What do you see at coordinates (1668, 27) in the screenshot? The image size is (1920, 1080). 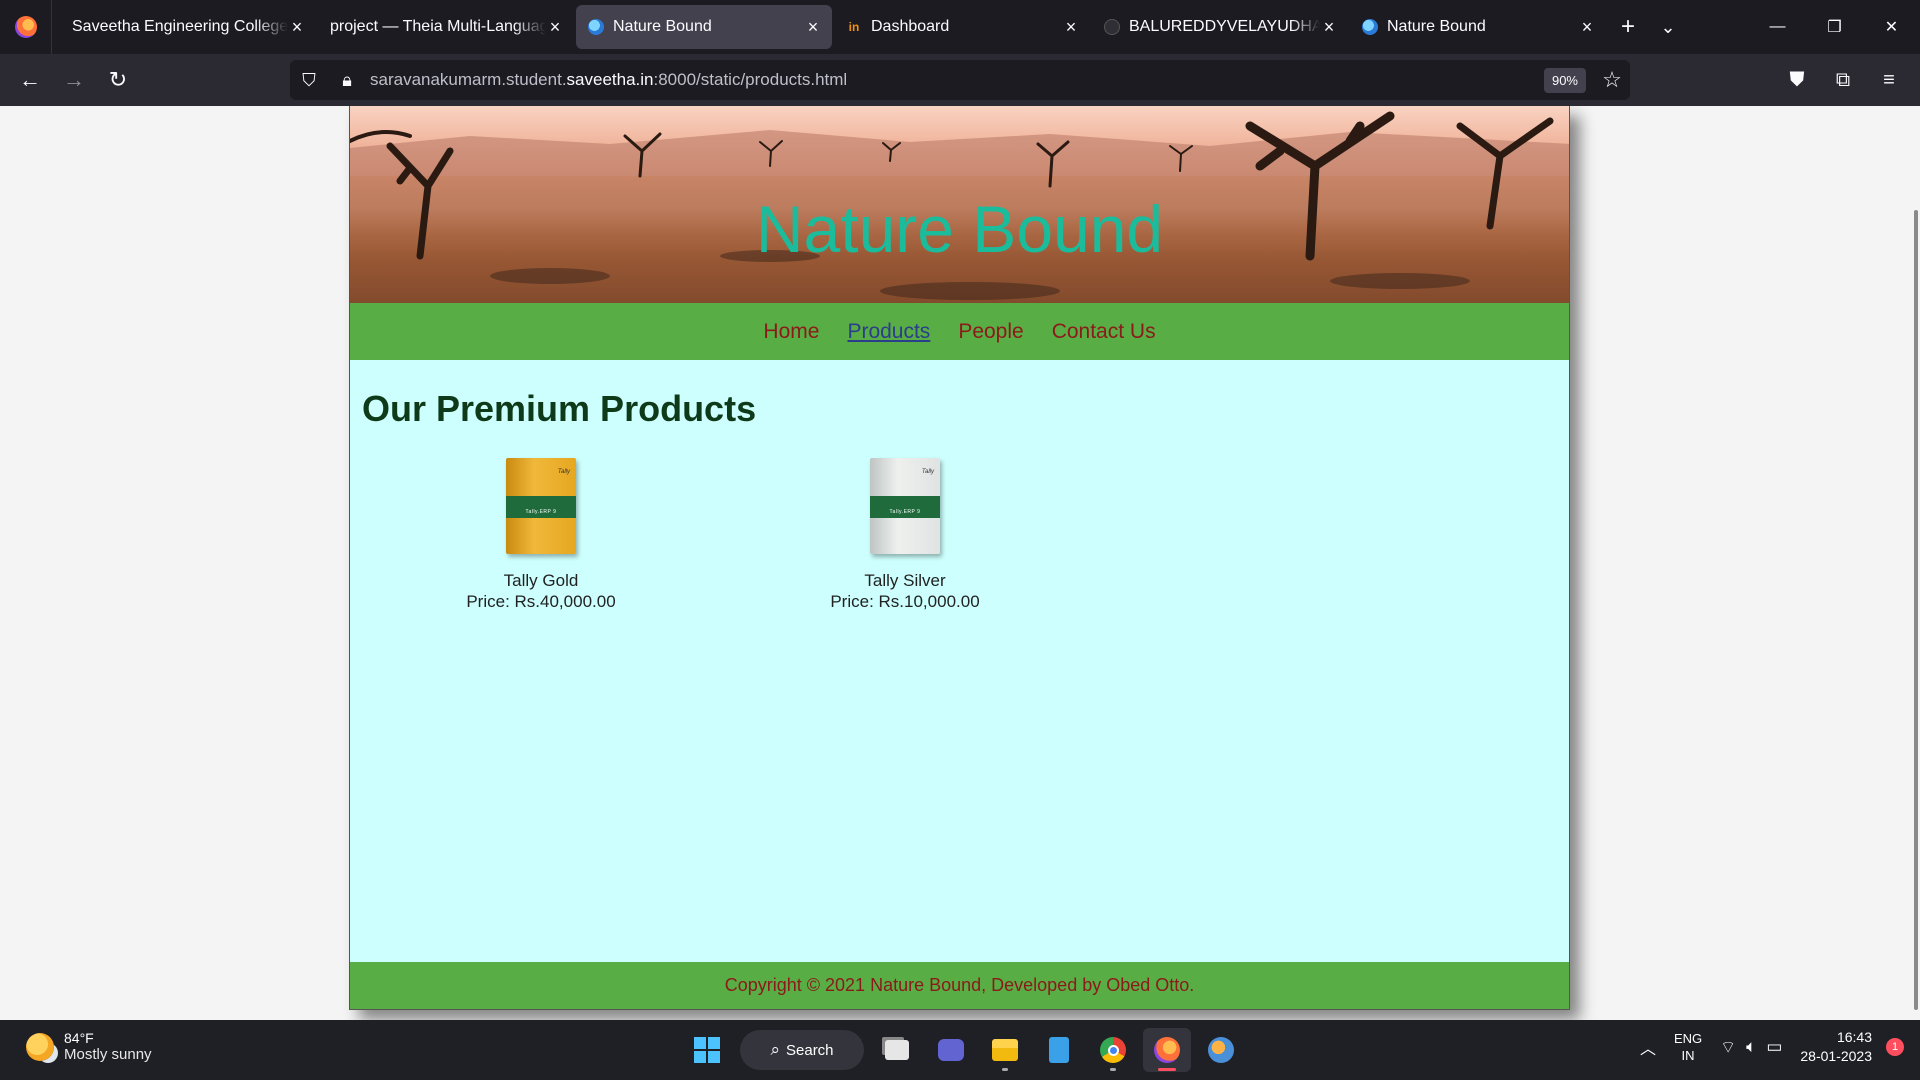 I see `chevron-down-icon: ⌄` at bounding box center [1668, 27].